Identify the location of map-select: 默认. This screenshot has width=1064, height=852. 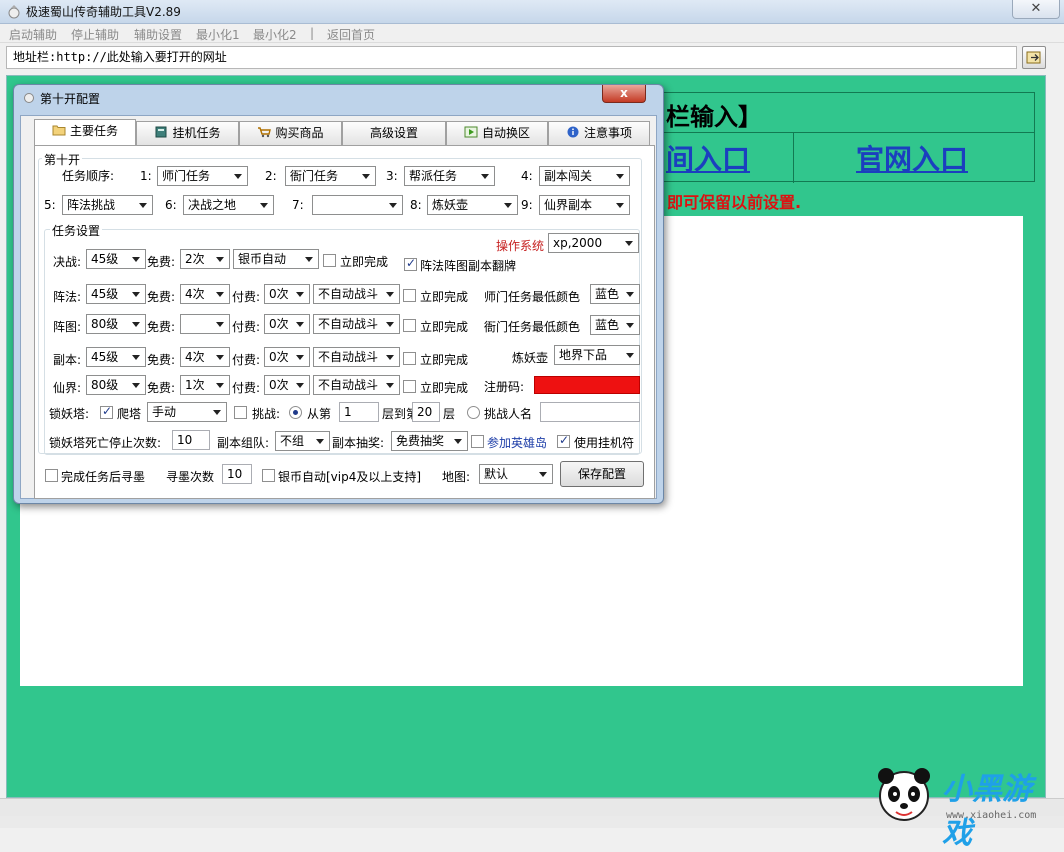
(516, 474).